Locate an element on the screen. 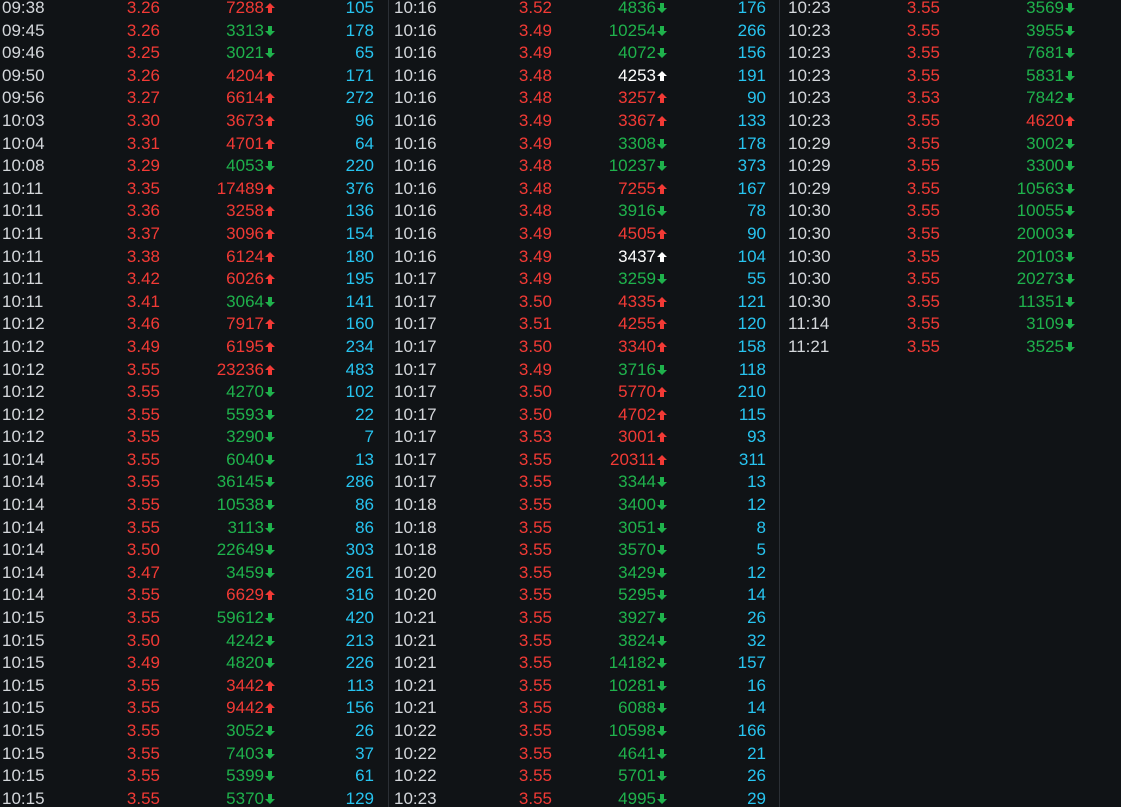 The height and width of the screenshot is (807, 1121). tick-row: 10:17 3.50 5770 210 is located at coordinates (584, 392).